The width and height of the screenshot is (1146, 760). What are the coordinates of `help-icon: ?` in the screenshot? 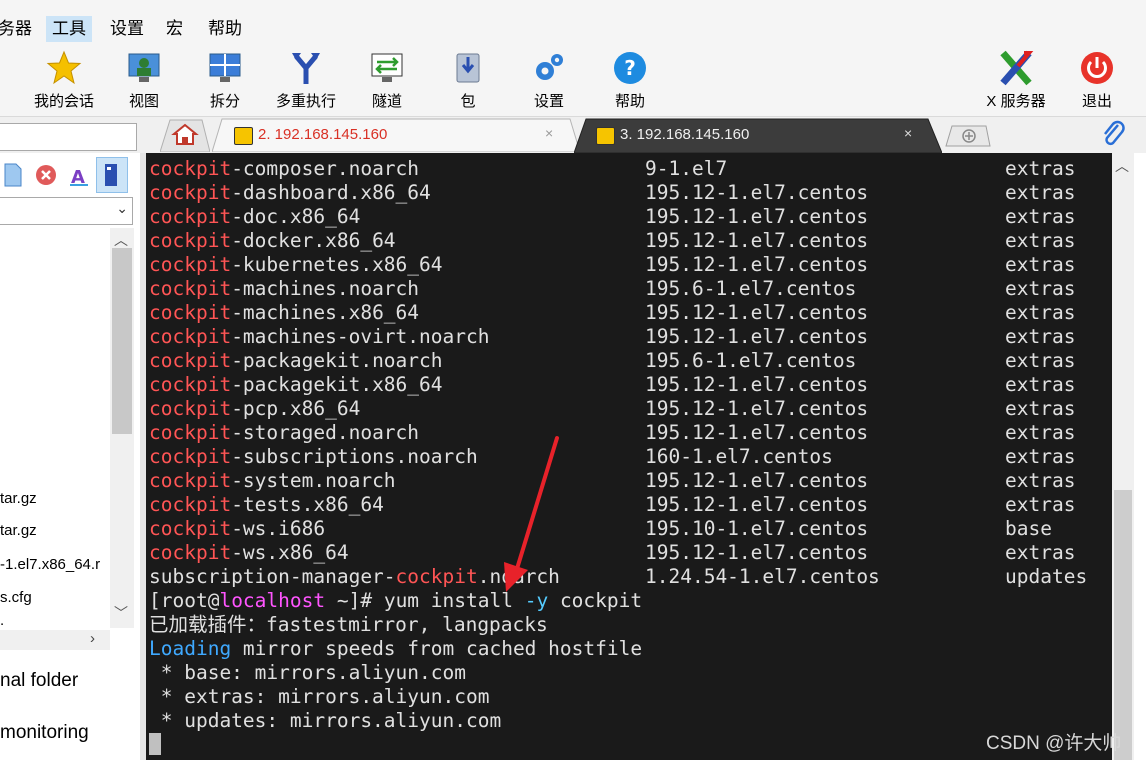 It's located at (630, 68).